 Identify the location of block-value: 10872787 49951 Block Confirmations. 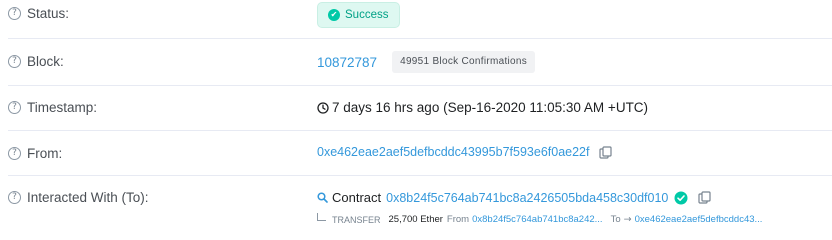
(426, 62).